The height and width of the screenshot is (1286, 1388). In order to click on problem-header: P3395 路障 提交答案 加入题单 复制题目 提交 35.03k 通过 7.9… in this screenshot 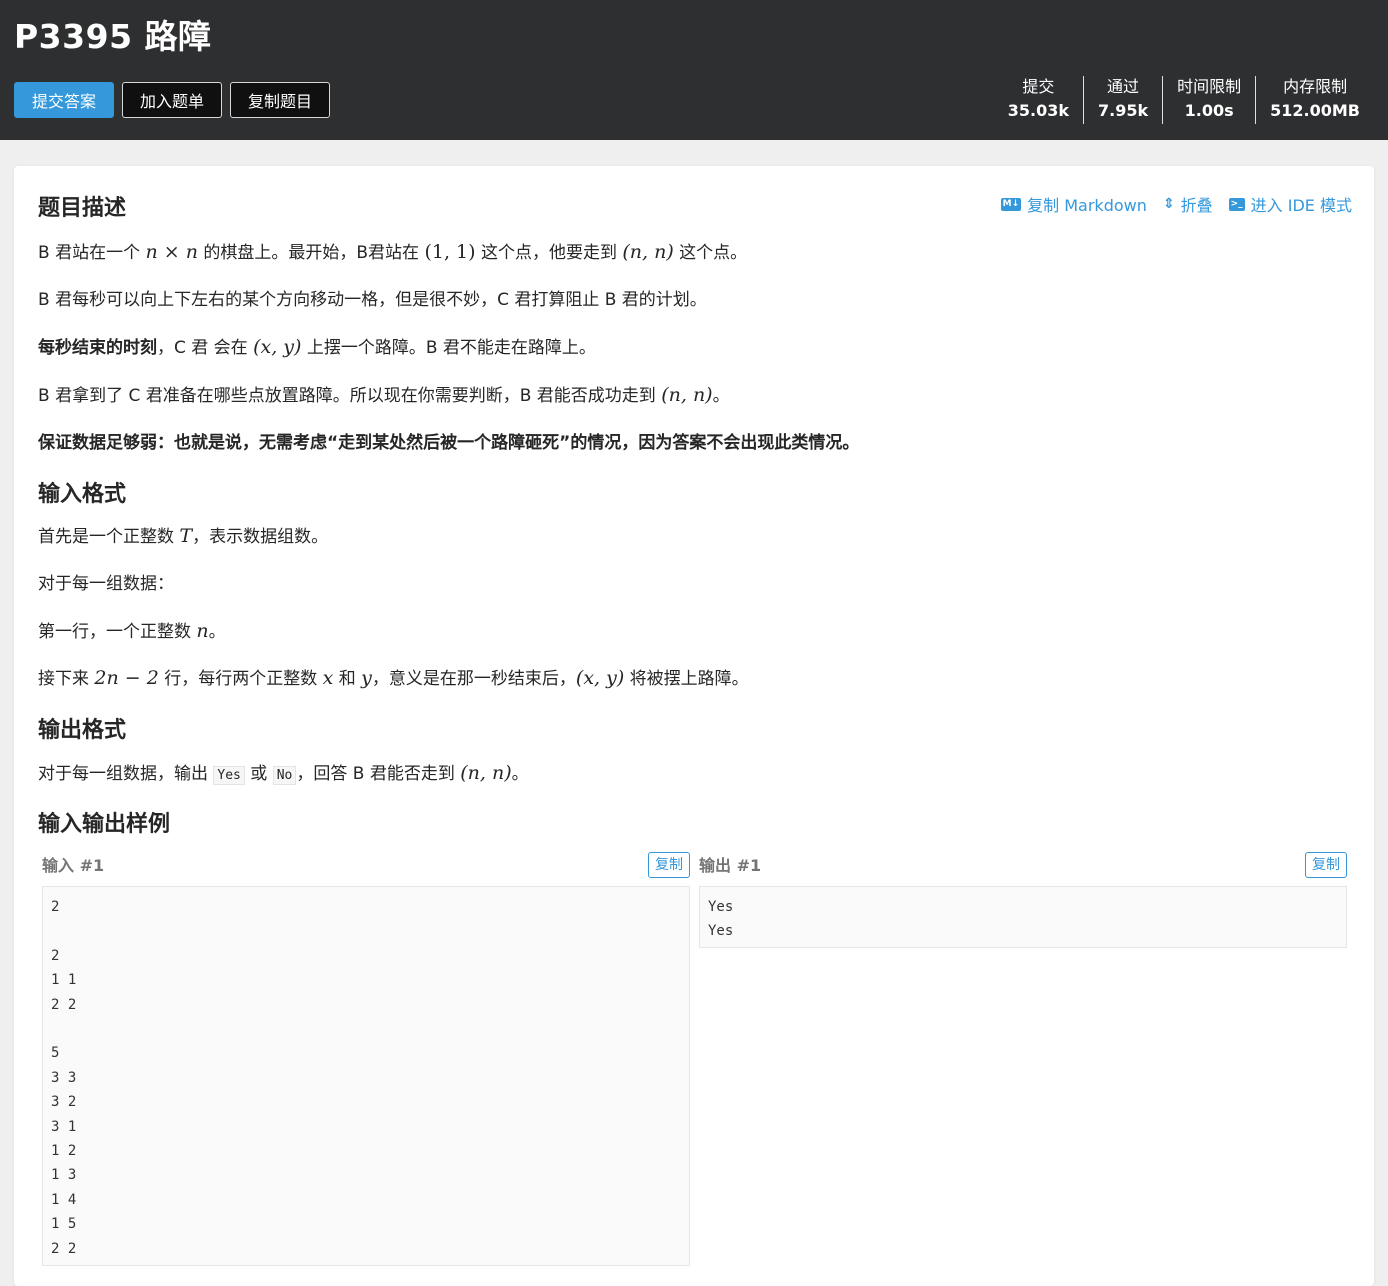, I will do `click(694, 70)`.